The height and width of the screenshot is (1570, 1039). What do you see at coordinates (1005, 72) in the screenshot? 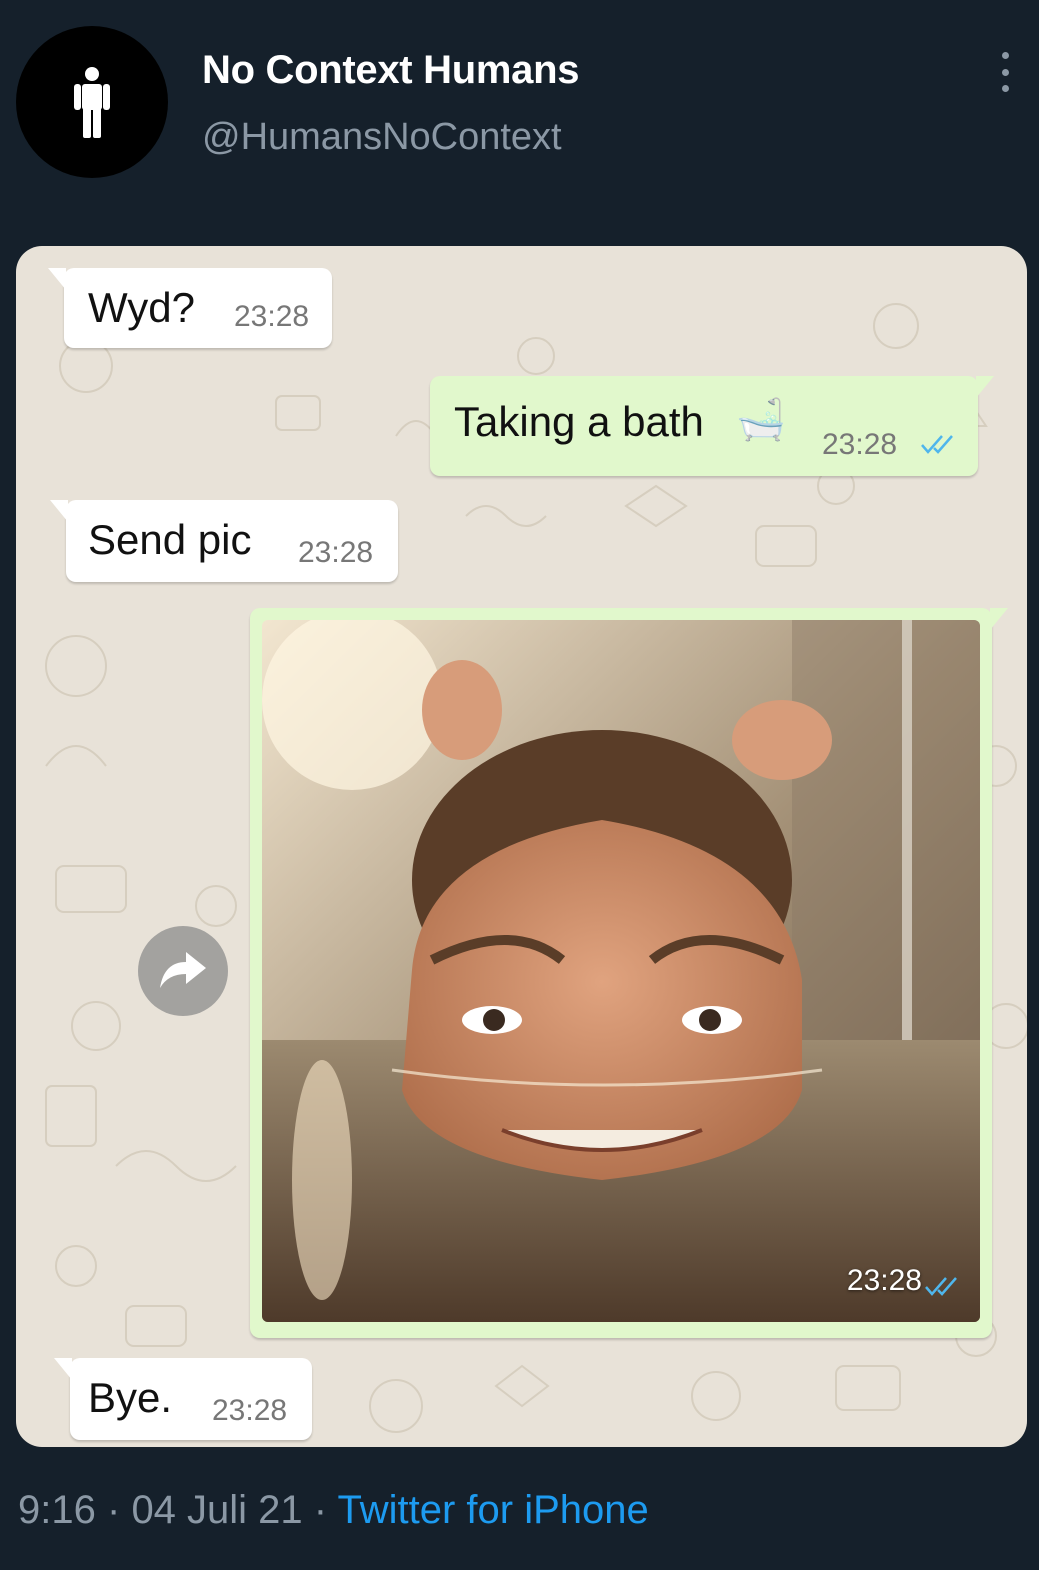
I see `more-vertical-icon` at bounding box center [1005, 72].